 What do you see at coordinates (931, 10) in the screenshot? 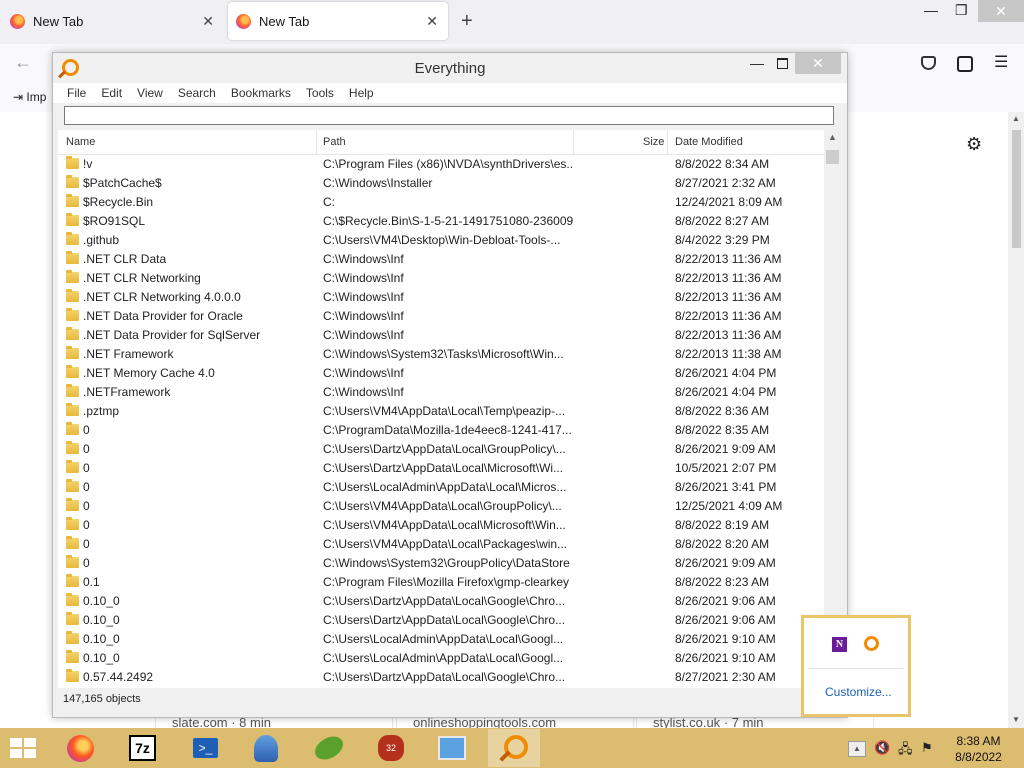
I see `minimize-window-icon: —` at bounding box center [931, 10].